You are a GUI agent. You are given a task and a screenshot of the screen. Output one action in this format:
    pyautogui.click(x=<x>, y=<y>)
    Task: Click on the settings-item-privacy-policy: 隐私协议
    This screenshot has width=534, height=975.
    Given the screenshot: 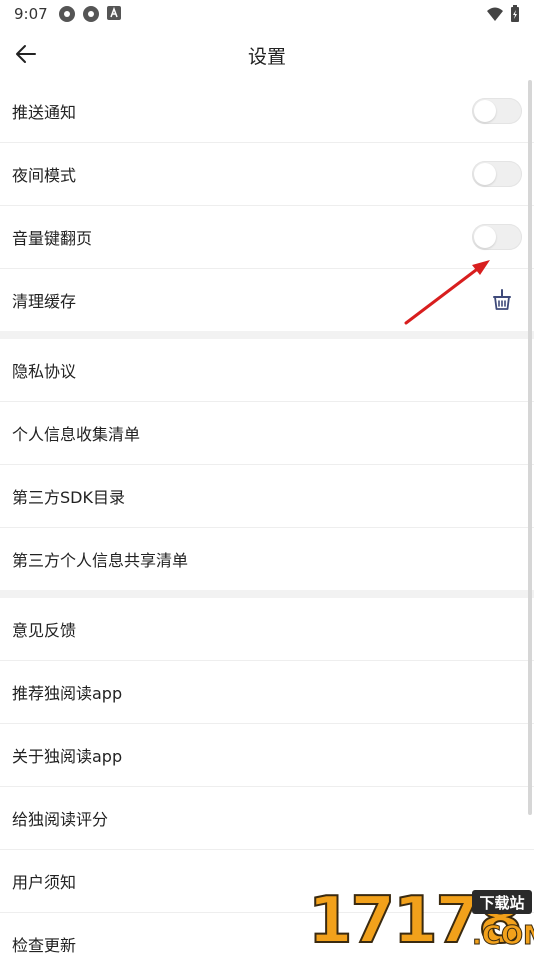 What is the action you would take?
    pyautogui.click(x=267, y=370)
    